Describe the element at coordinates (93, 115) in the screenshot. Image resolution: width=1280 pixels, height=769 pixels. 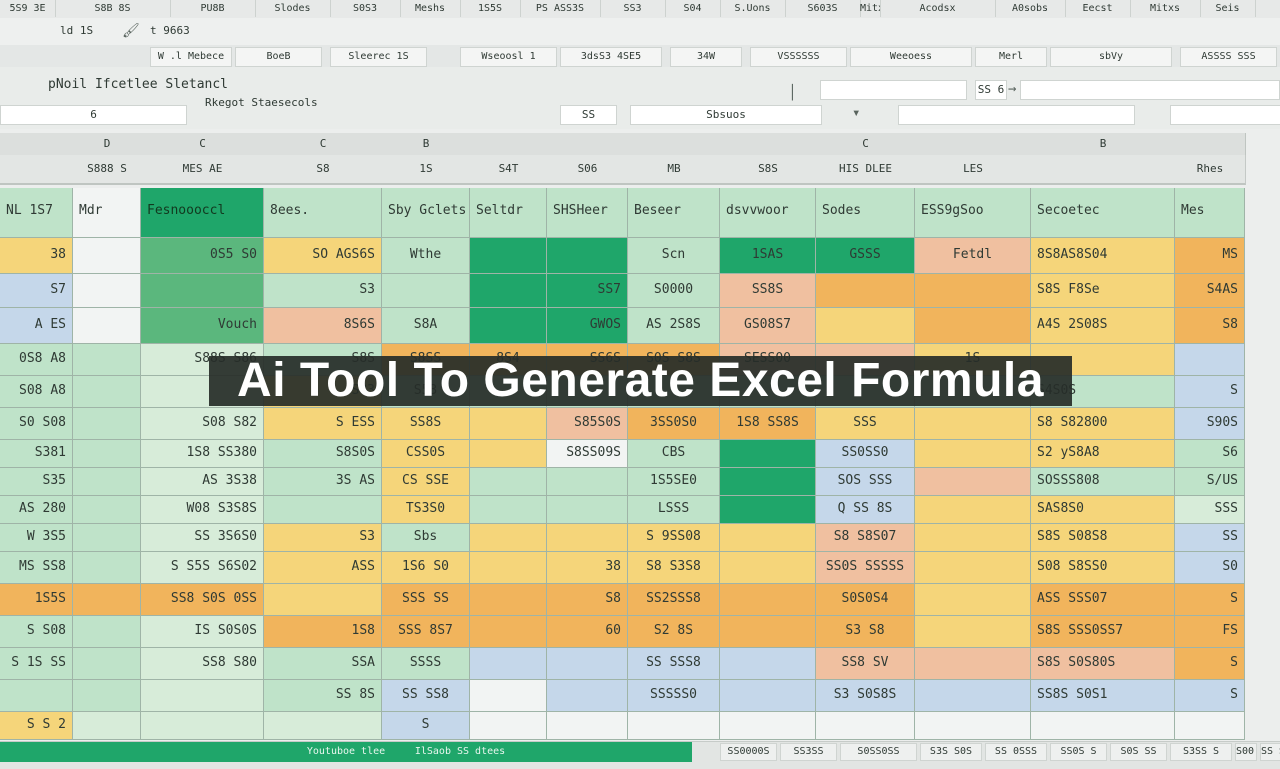
I see `name-box: 6` at that location.